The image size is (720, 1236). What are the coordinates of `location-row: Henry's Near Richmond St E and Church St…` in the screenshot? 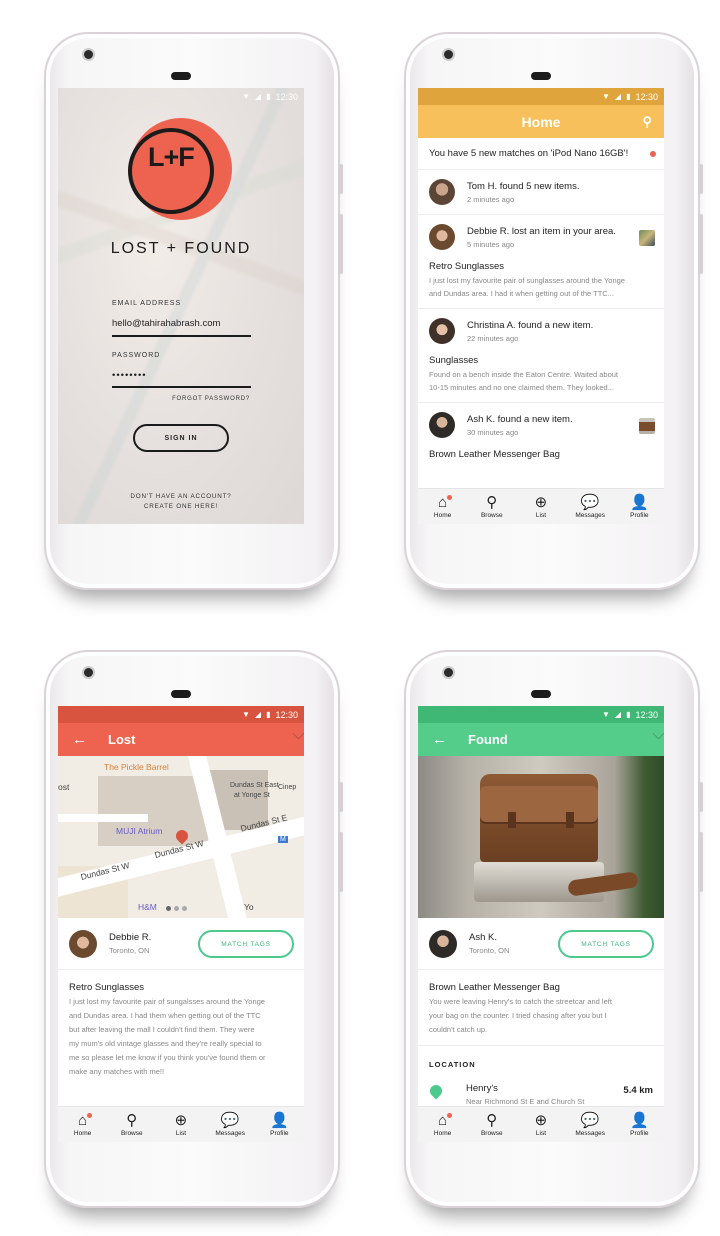 It's located at (541, 1091).